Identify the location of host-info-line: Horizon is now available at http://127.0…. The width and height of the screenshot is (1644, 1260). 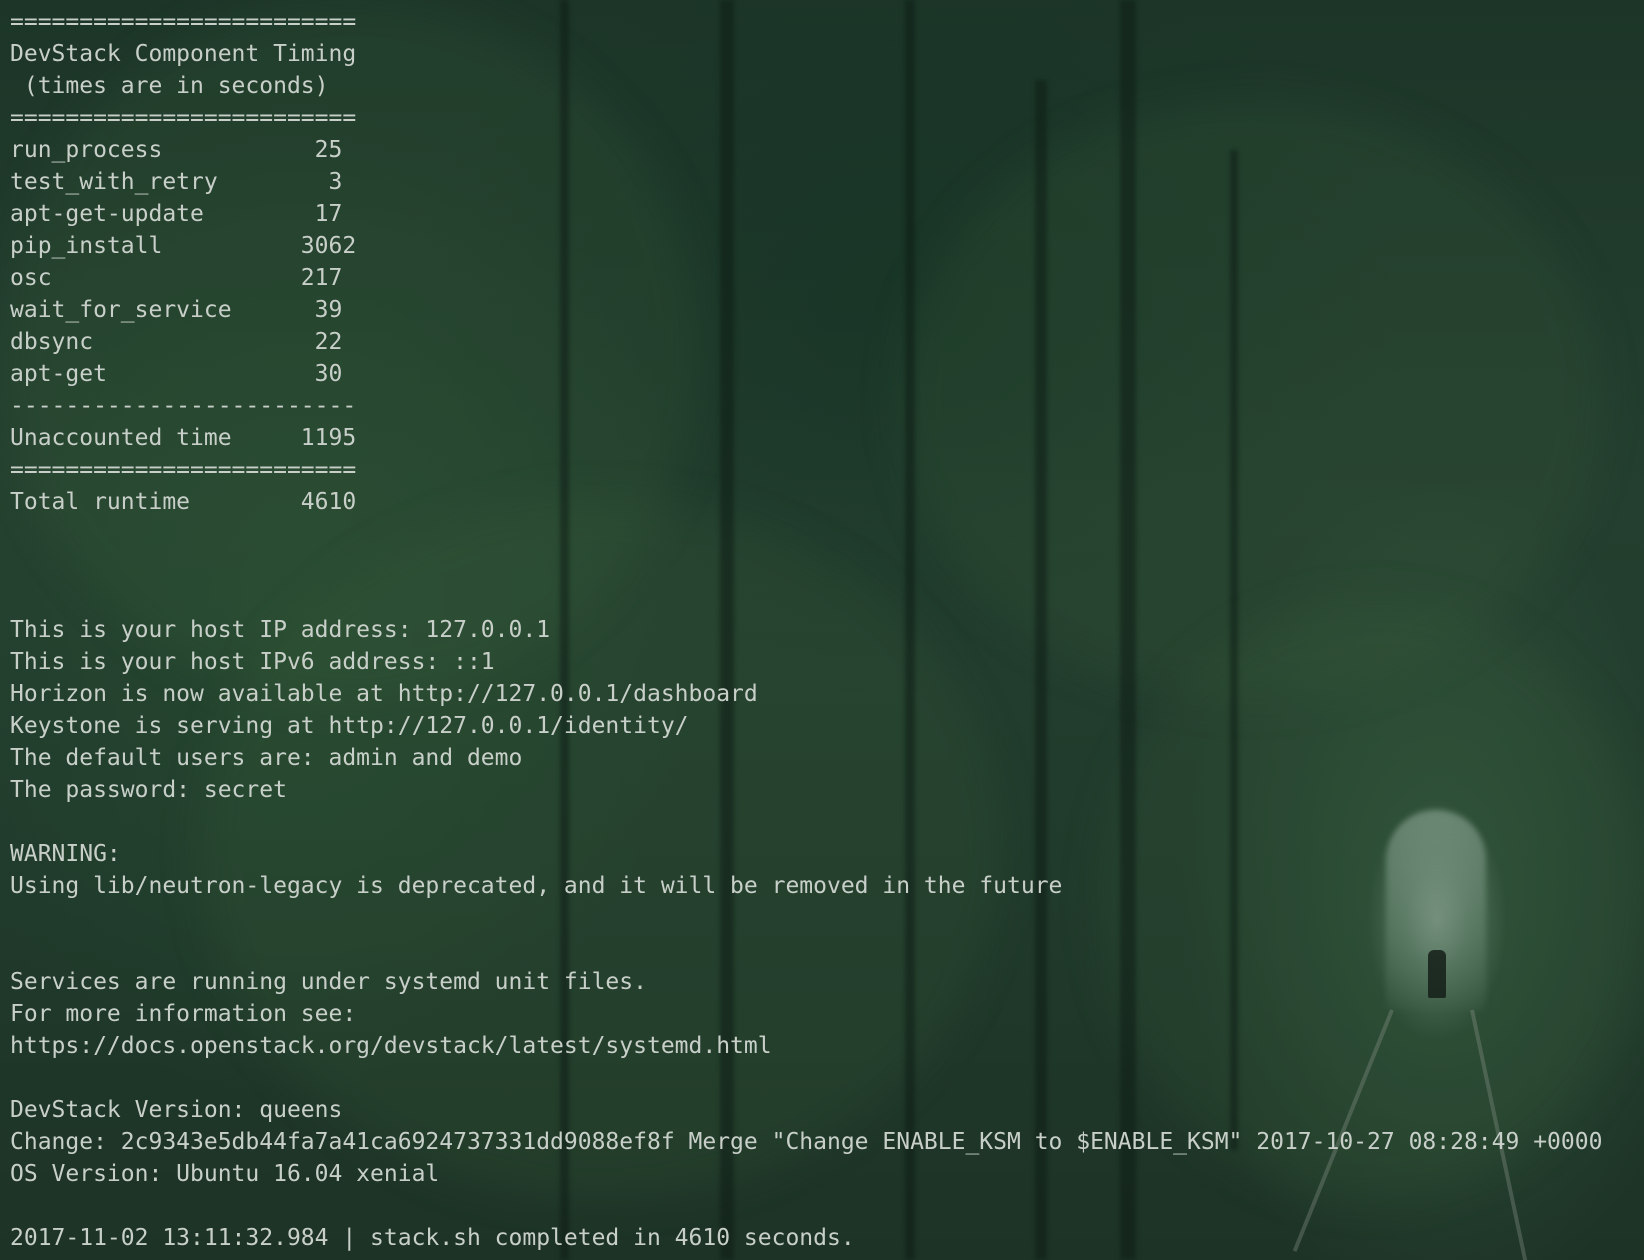
(384, 694).